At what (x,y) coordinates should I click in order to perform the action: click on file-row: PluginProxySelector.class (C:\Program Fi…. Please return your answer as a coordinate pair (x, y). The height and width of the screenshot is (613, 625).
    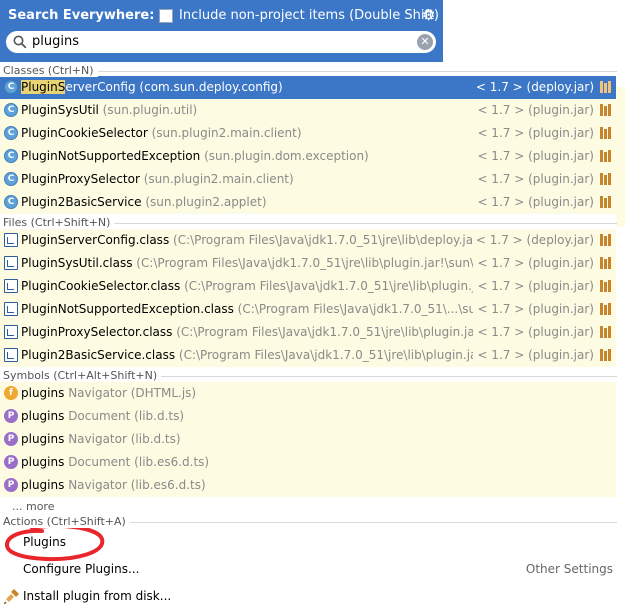
    Looking at the image, I should click on (308, 332).